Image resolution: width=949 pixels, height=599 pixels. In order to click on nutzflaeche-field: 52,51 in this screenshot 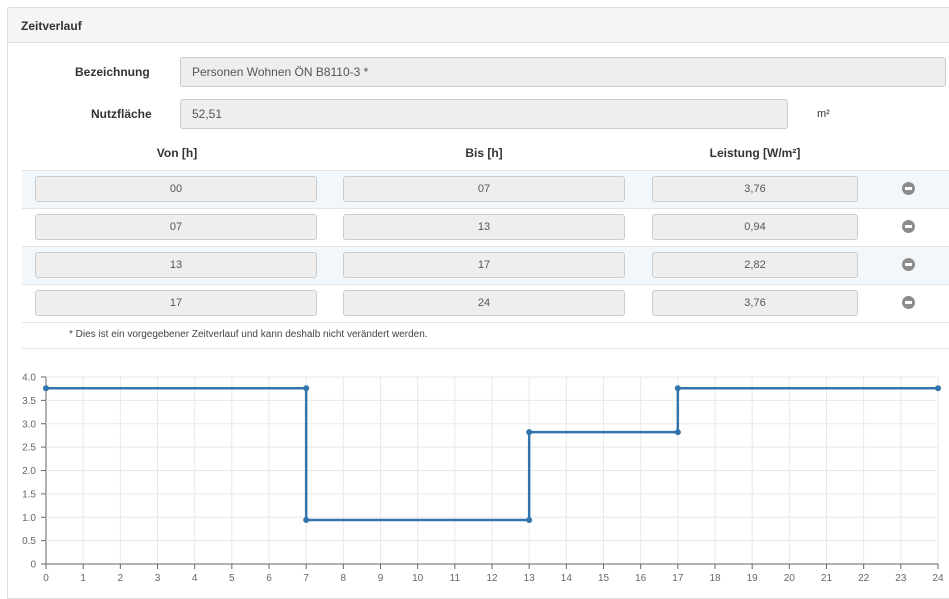, I will do `click(484, 114)`.